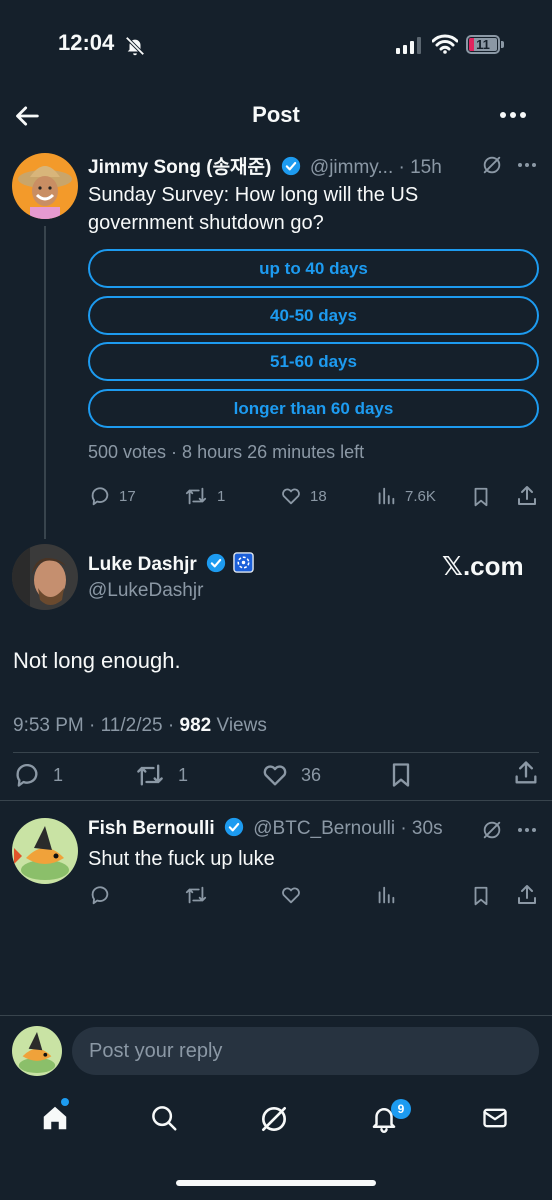 The height and width of the screenshot is (1200, 552). I want to click on author-name: Luke Dashjr, so click(142, 564).